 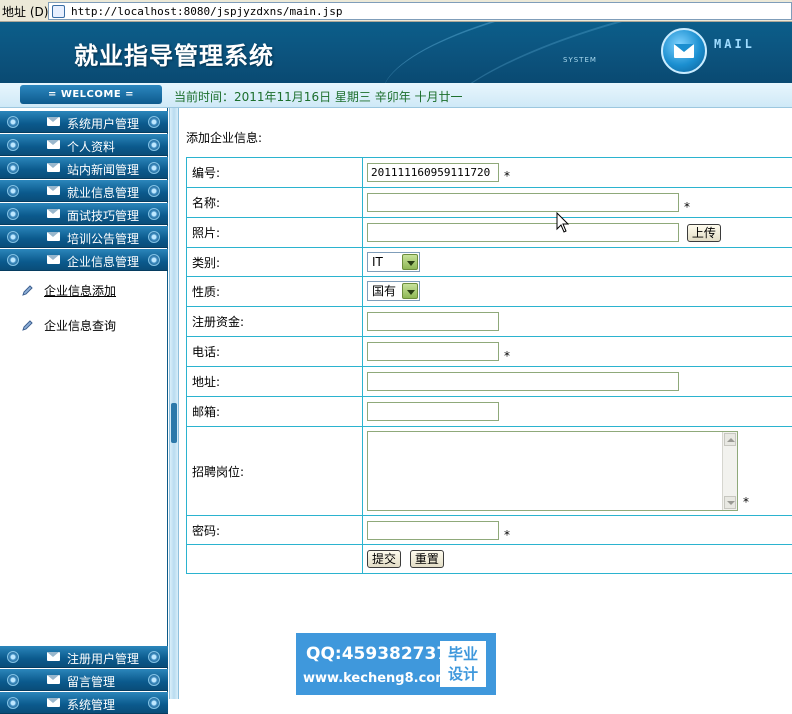 What do you see at coordinates (463, 654) in the screenshot?
I see `badge-line1: 毕业` at bounding box center [463, 654].